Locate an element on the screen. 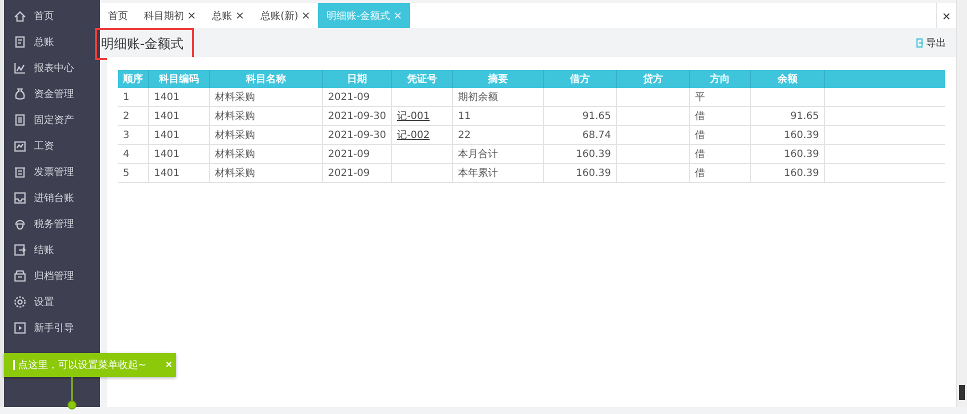 The width and height of the screenshot is (967, 414). sidebar-item: 资金管理 is located at coordinates (52, 94).